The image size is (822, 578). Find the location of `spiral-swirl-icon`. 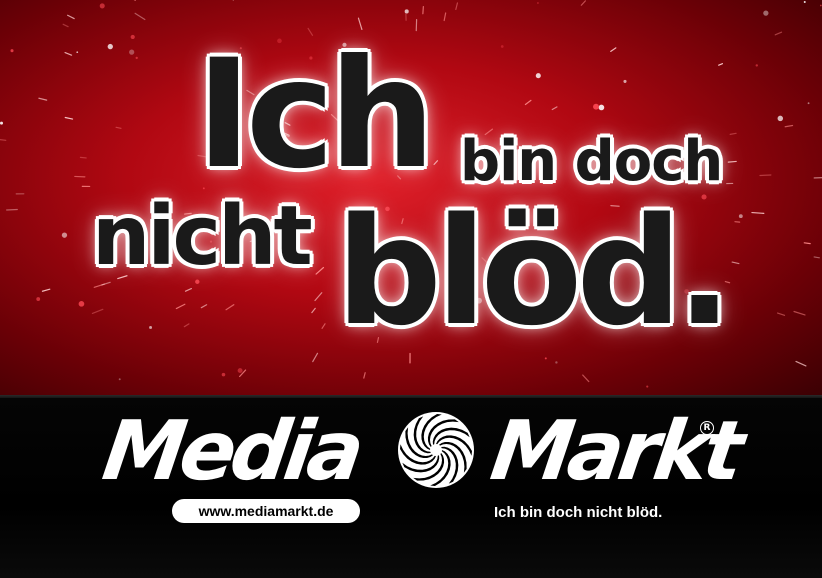

spiral-swirl-icon is located at coordinates (436, 450).